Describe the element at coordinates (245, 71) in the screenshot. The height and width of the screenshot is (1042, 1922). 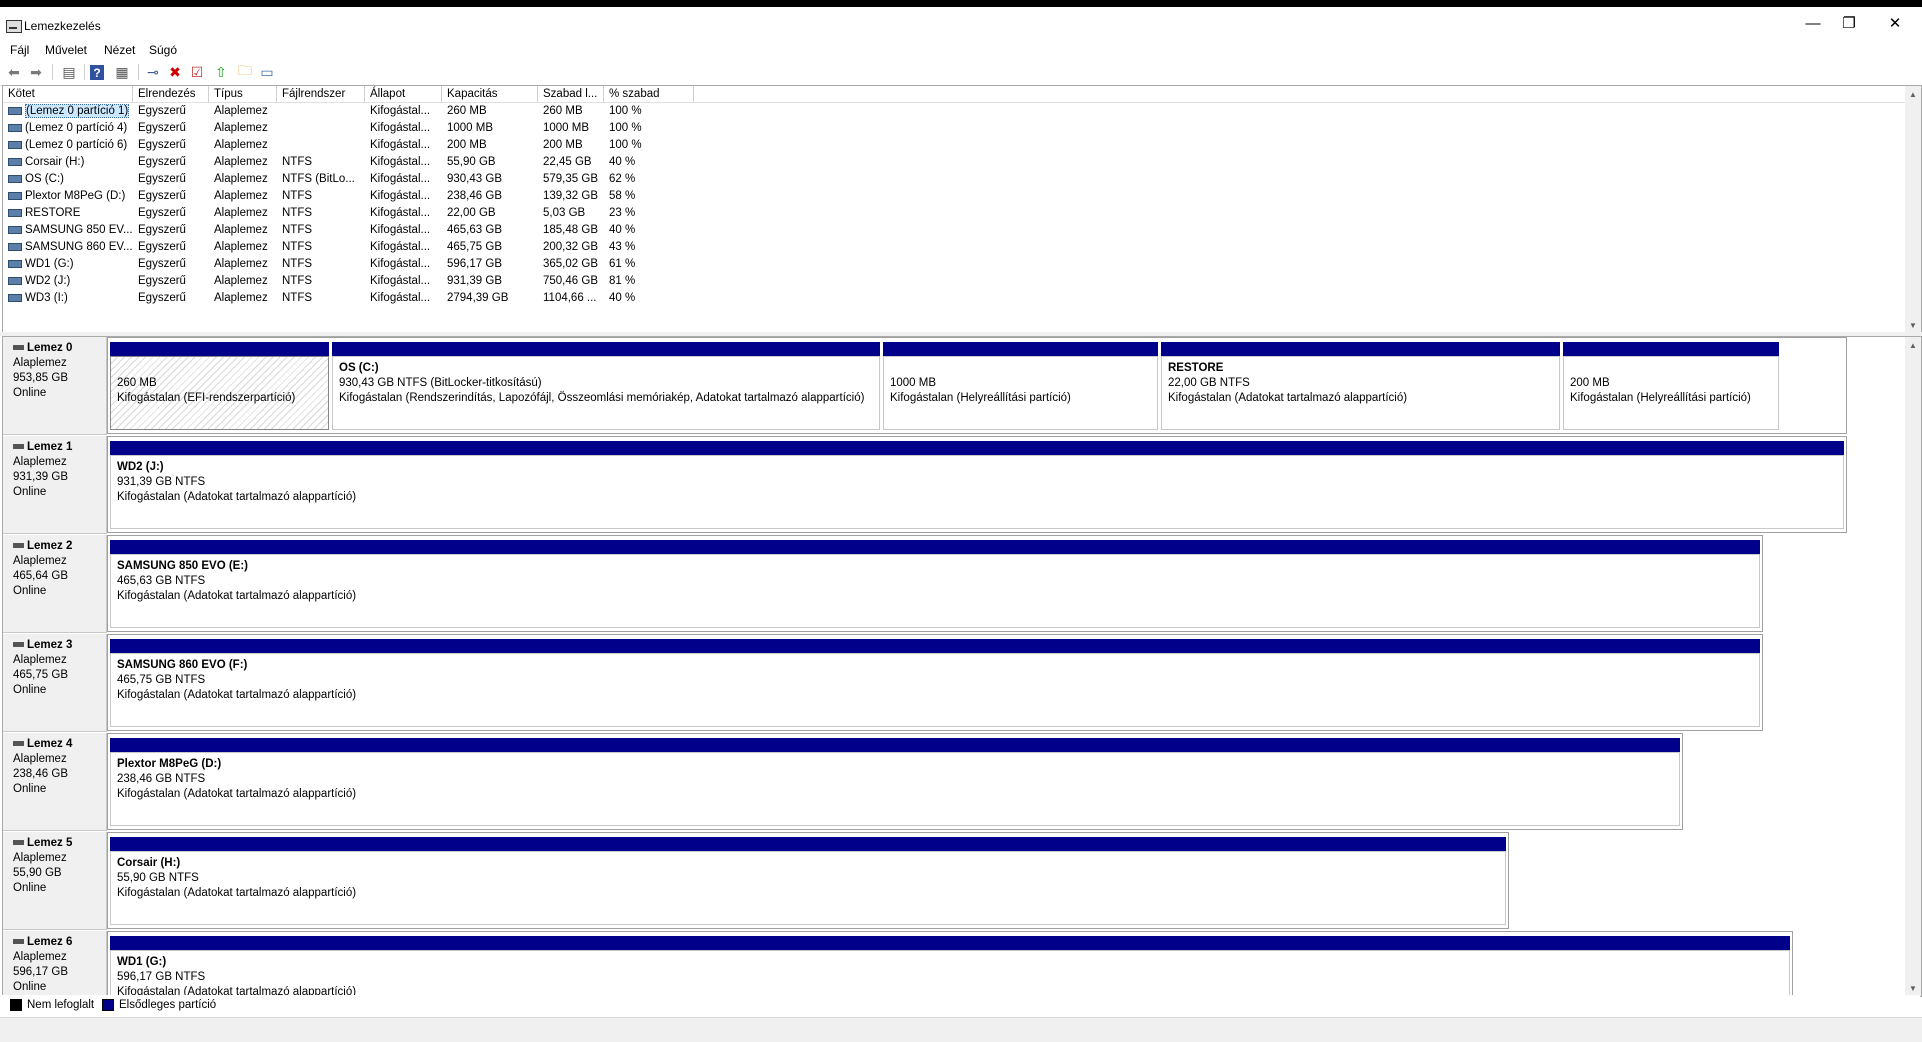
I see `folder-properties-icon: 🗀` at that location.